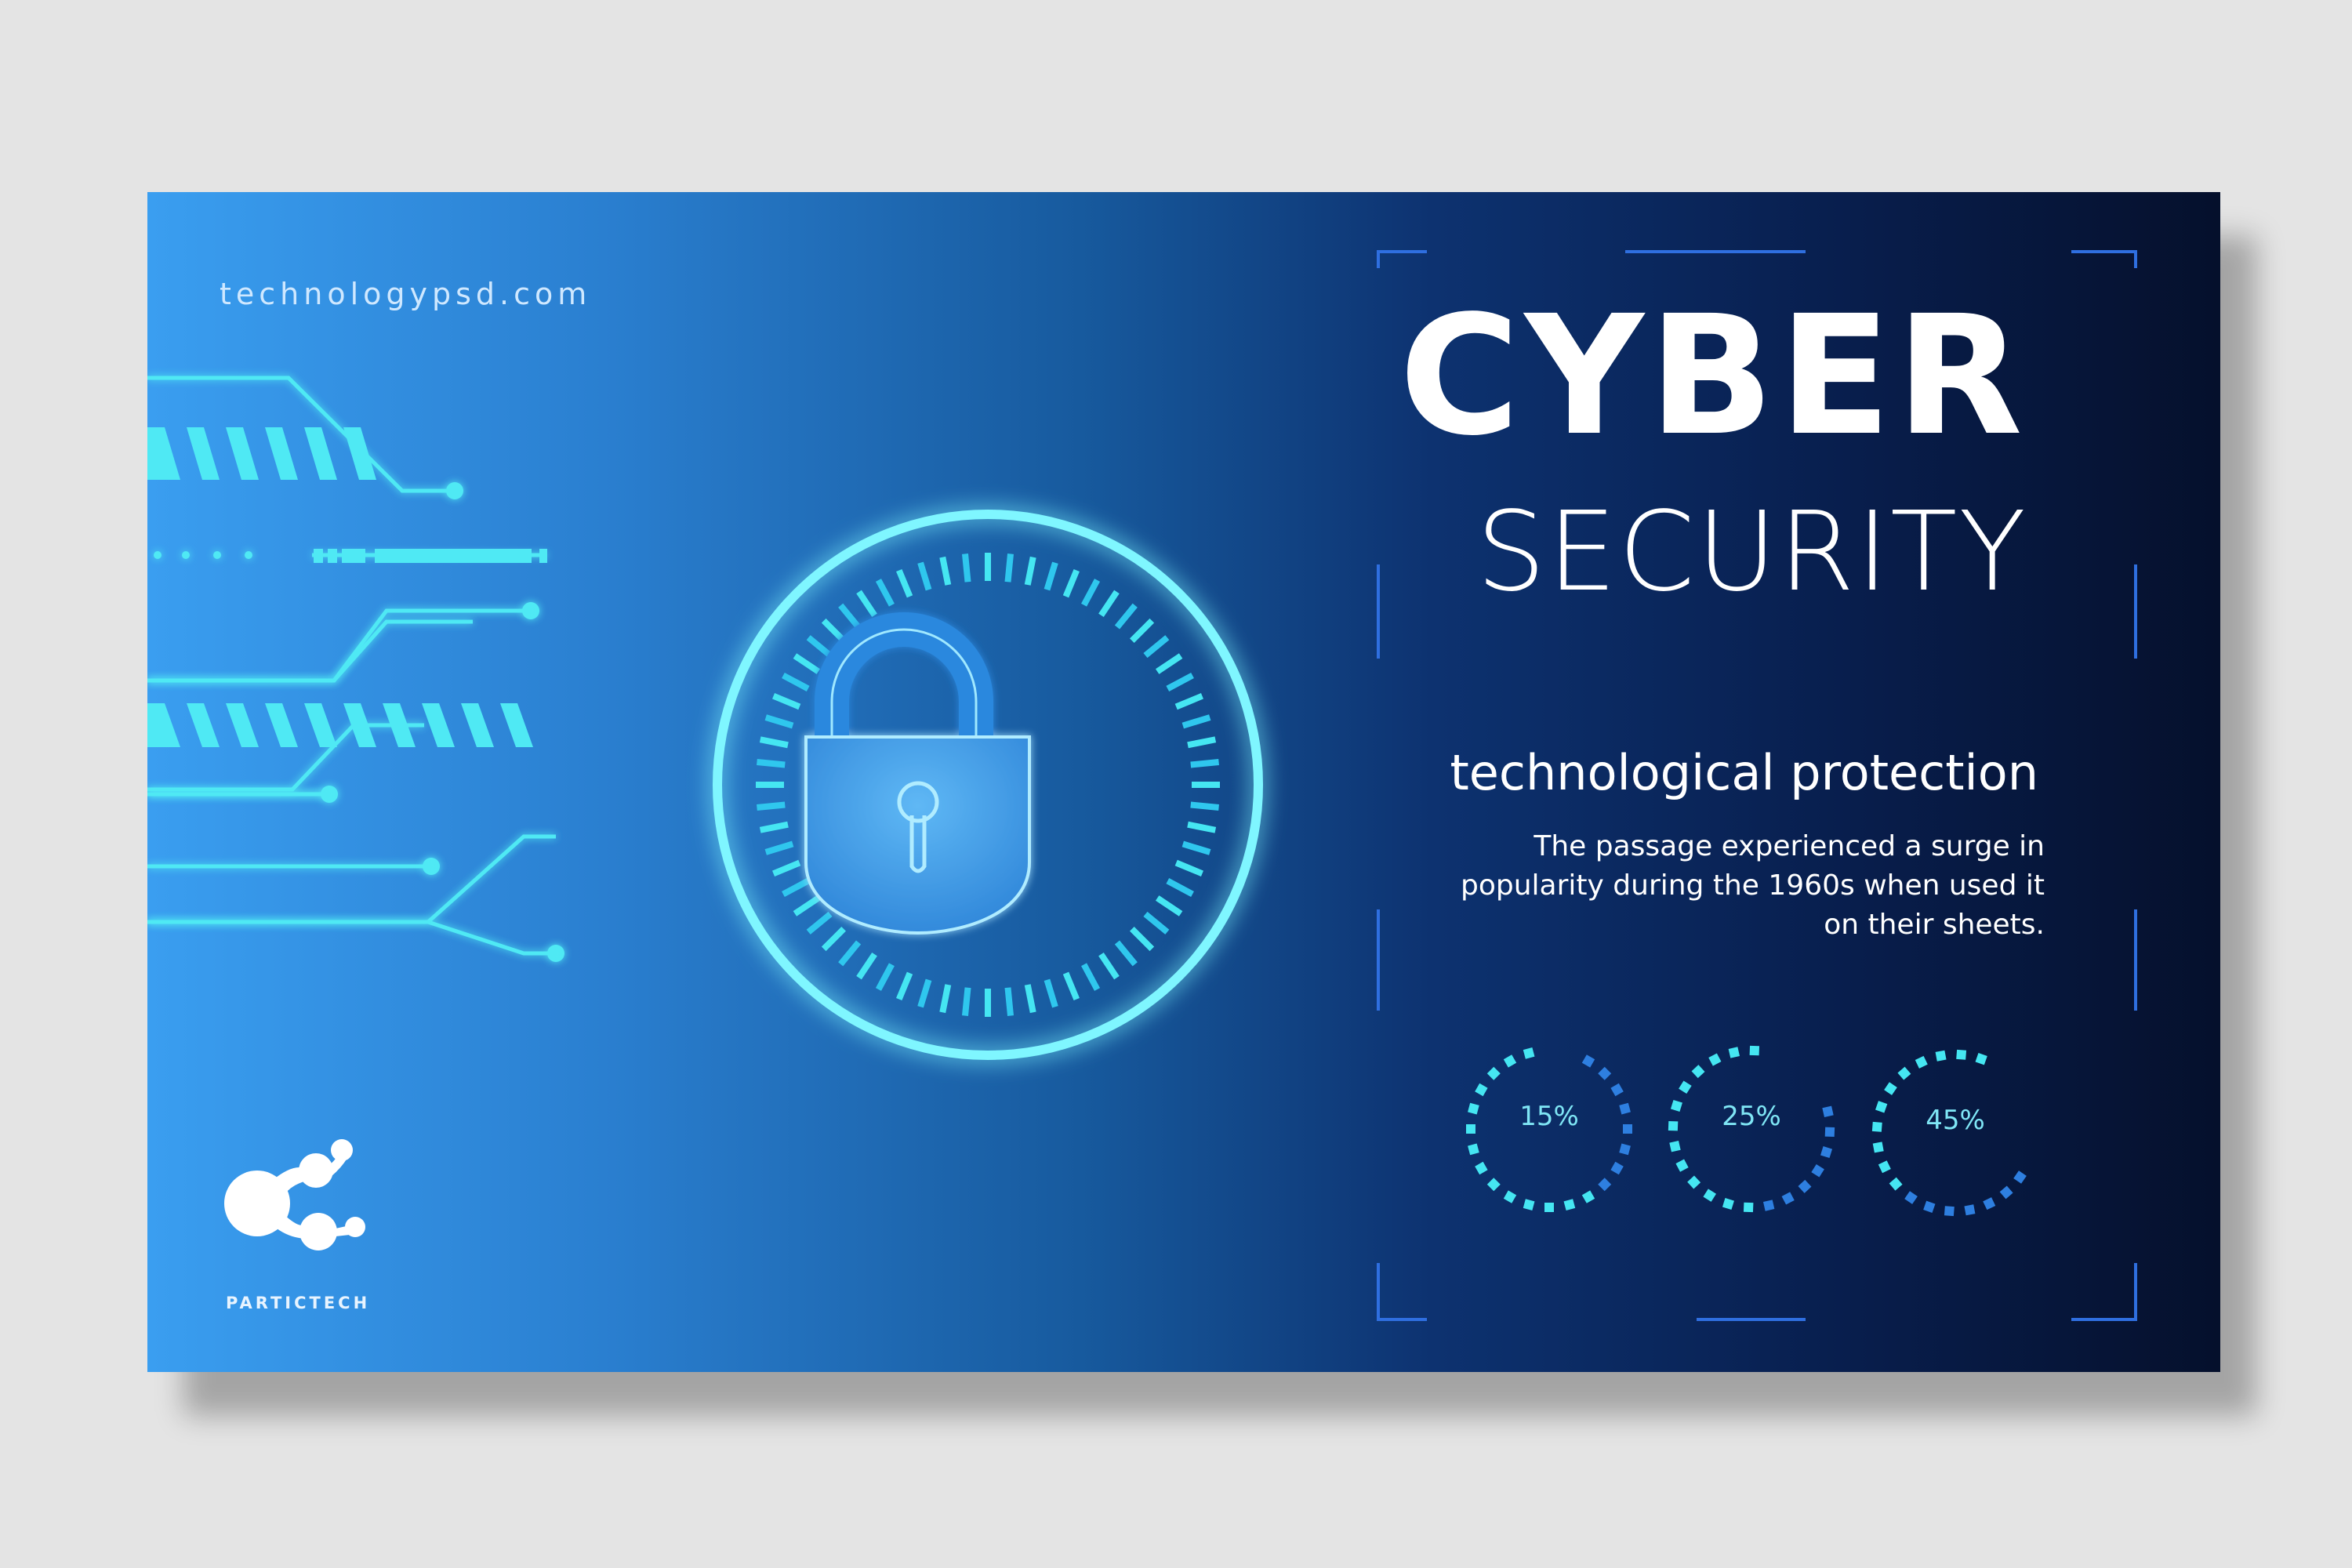 This screenshot has width=2352, height=1568. I want to click on stat-gauge: 15%, so click(1549, 1129).